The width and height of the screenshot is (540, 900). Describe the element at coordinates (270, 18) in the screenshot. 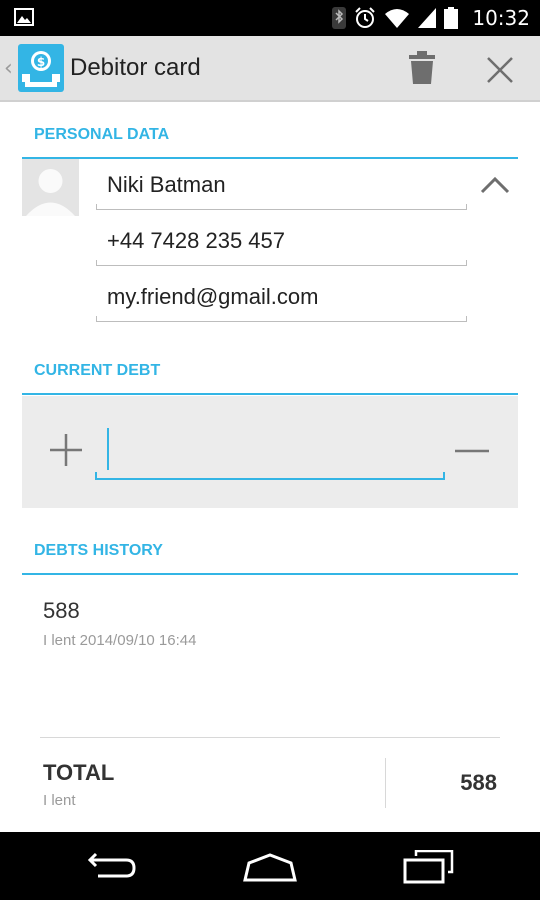

I see `status-bar: 10:32` at that location.